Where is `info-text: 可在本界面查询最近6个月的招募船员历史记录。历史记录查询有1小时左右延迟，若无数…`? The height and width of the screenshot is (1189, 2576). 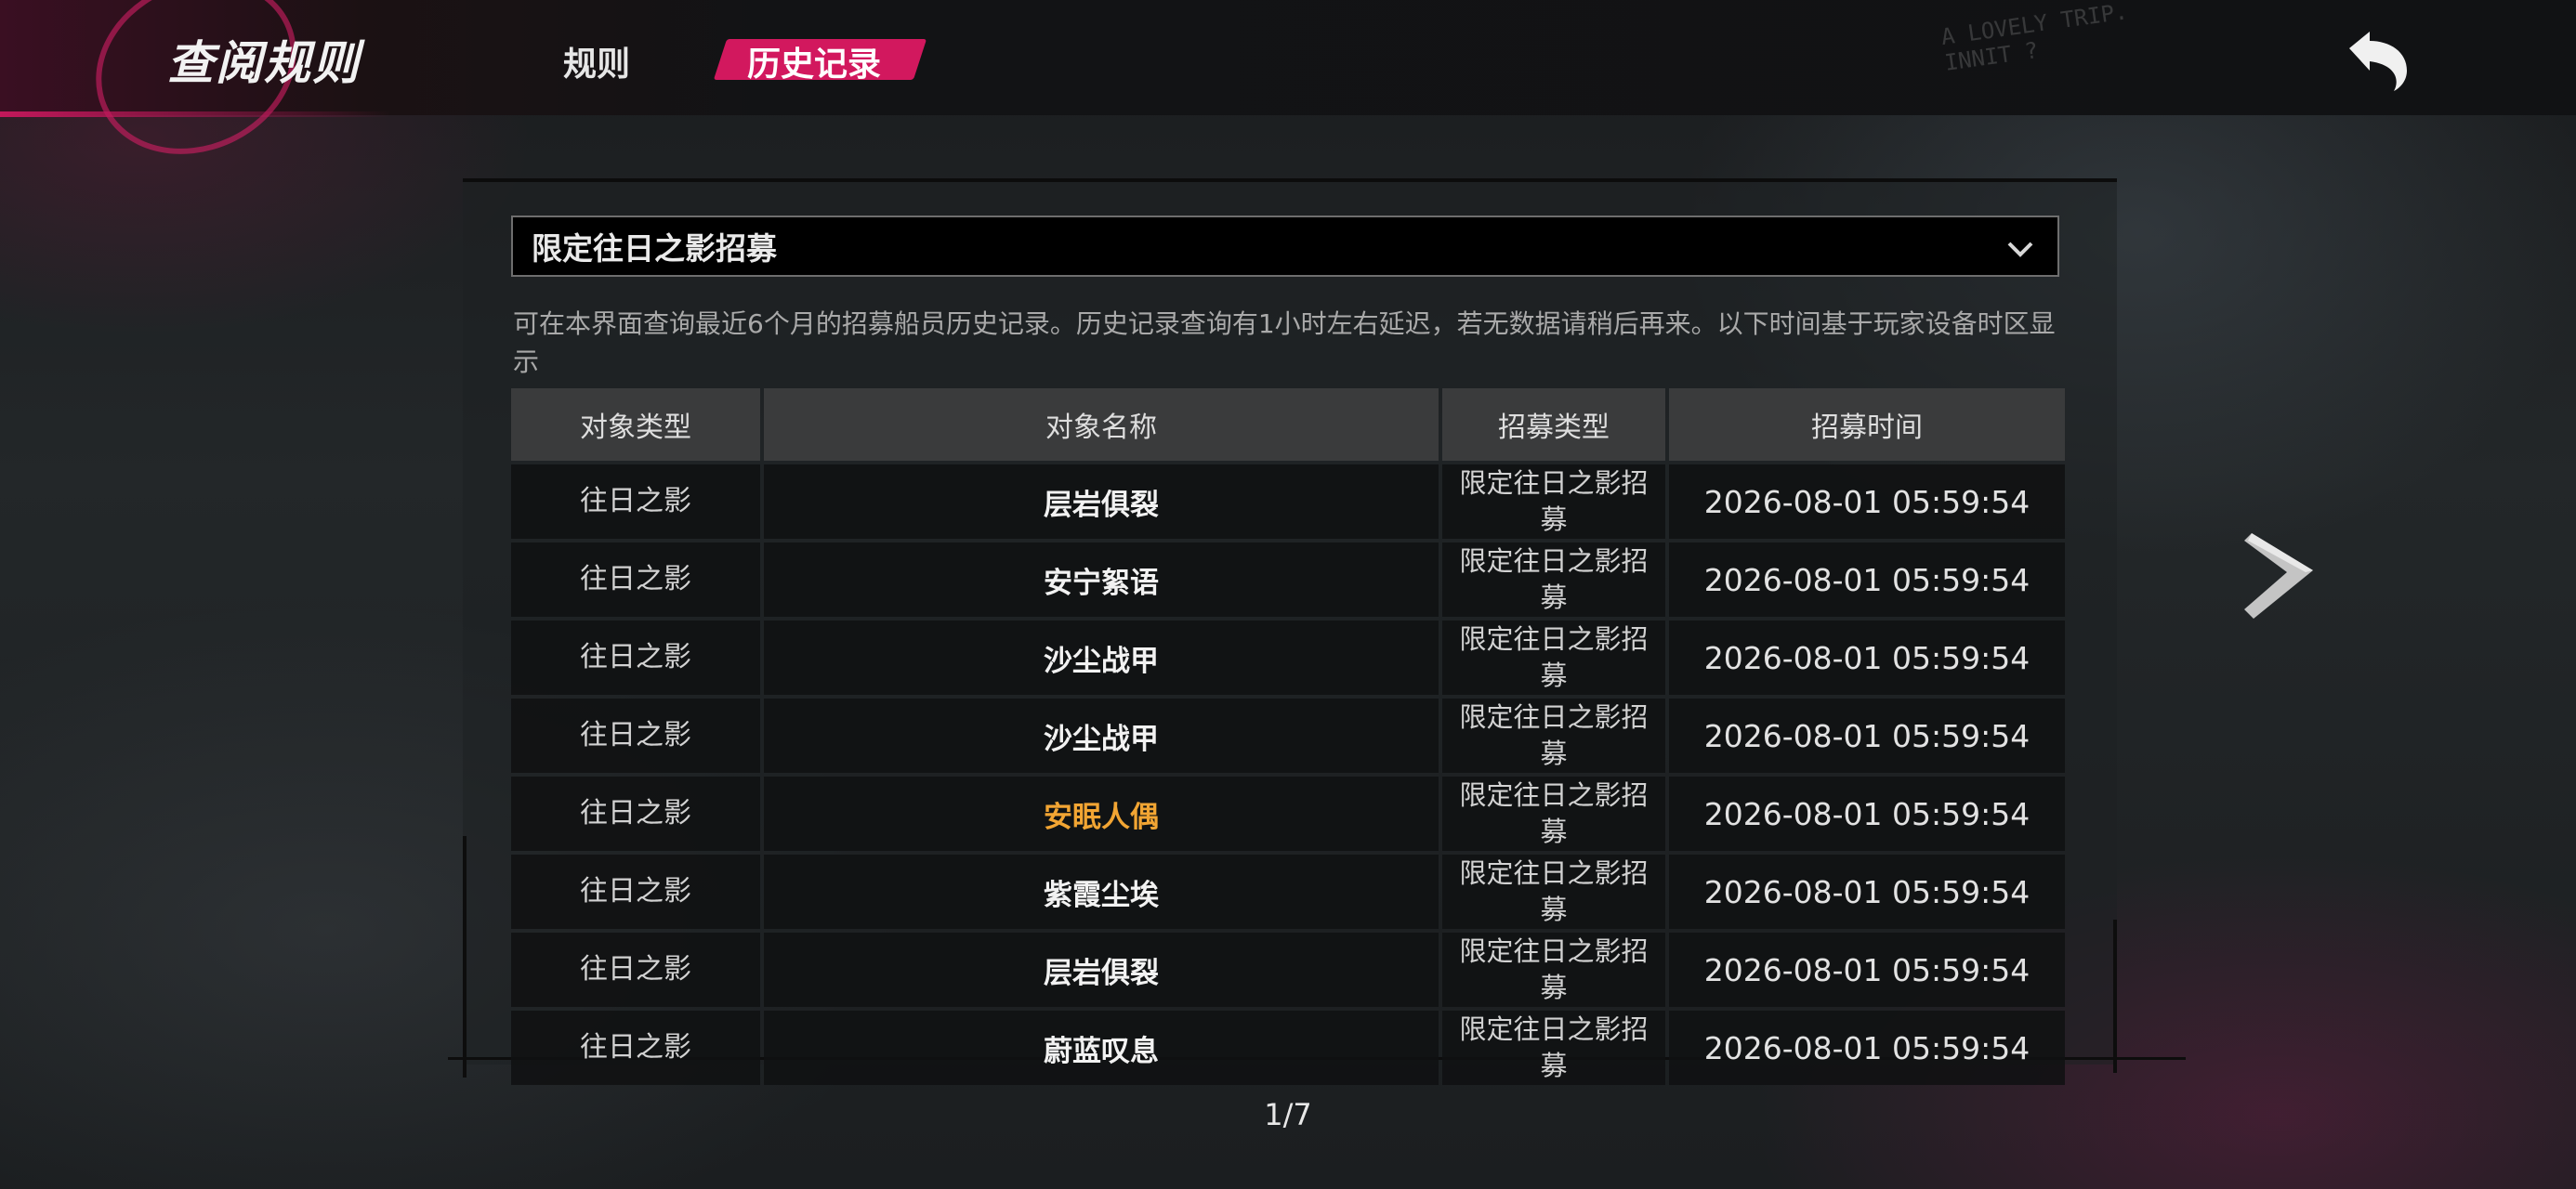
info-text: 可在本界面查询最近6个月的招募船员历史记录。历史记录查询有1小时左右延迟，若无数… is located at coordinates (1284, 342).